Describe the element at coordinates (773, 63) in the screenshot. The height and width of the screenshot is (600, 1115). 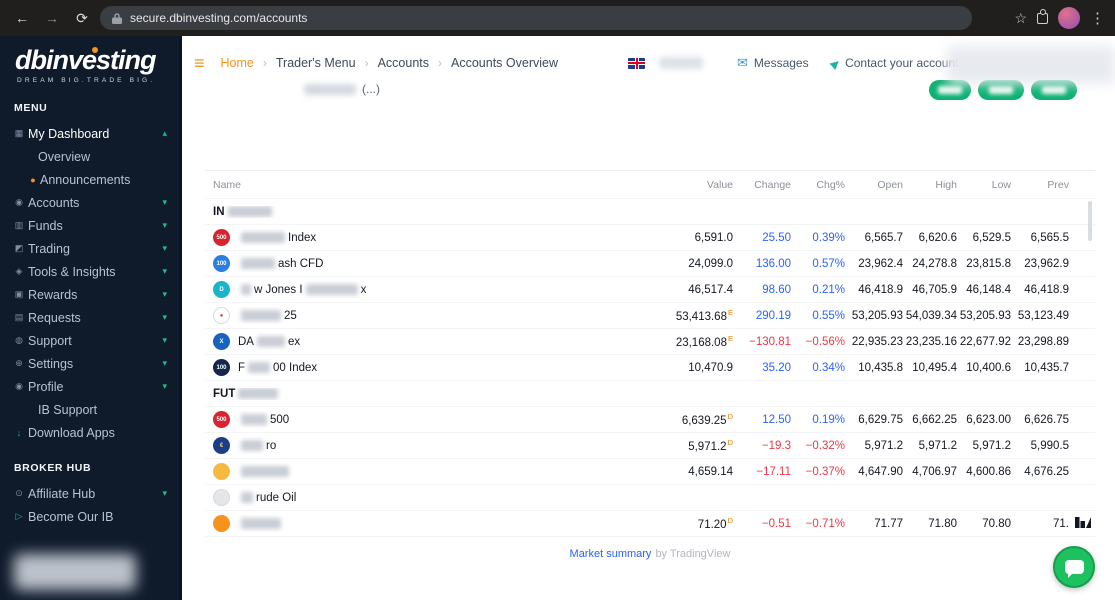
I see `messages-link: ✉ Messages` at that location.